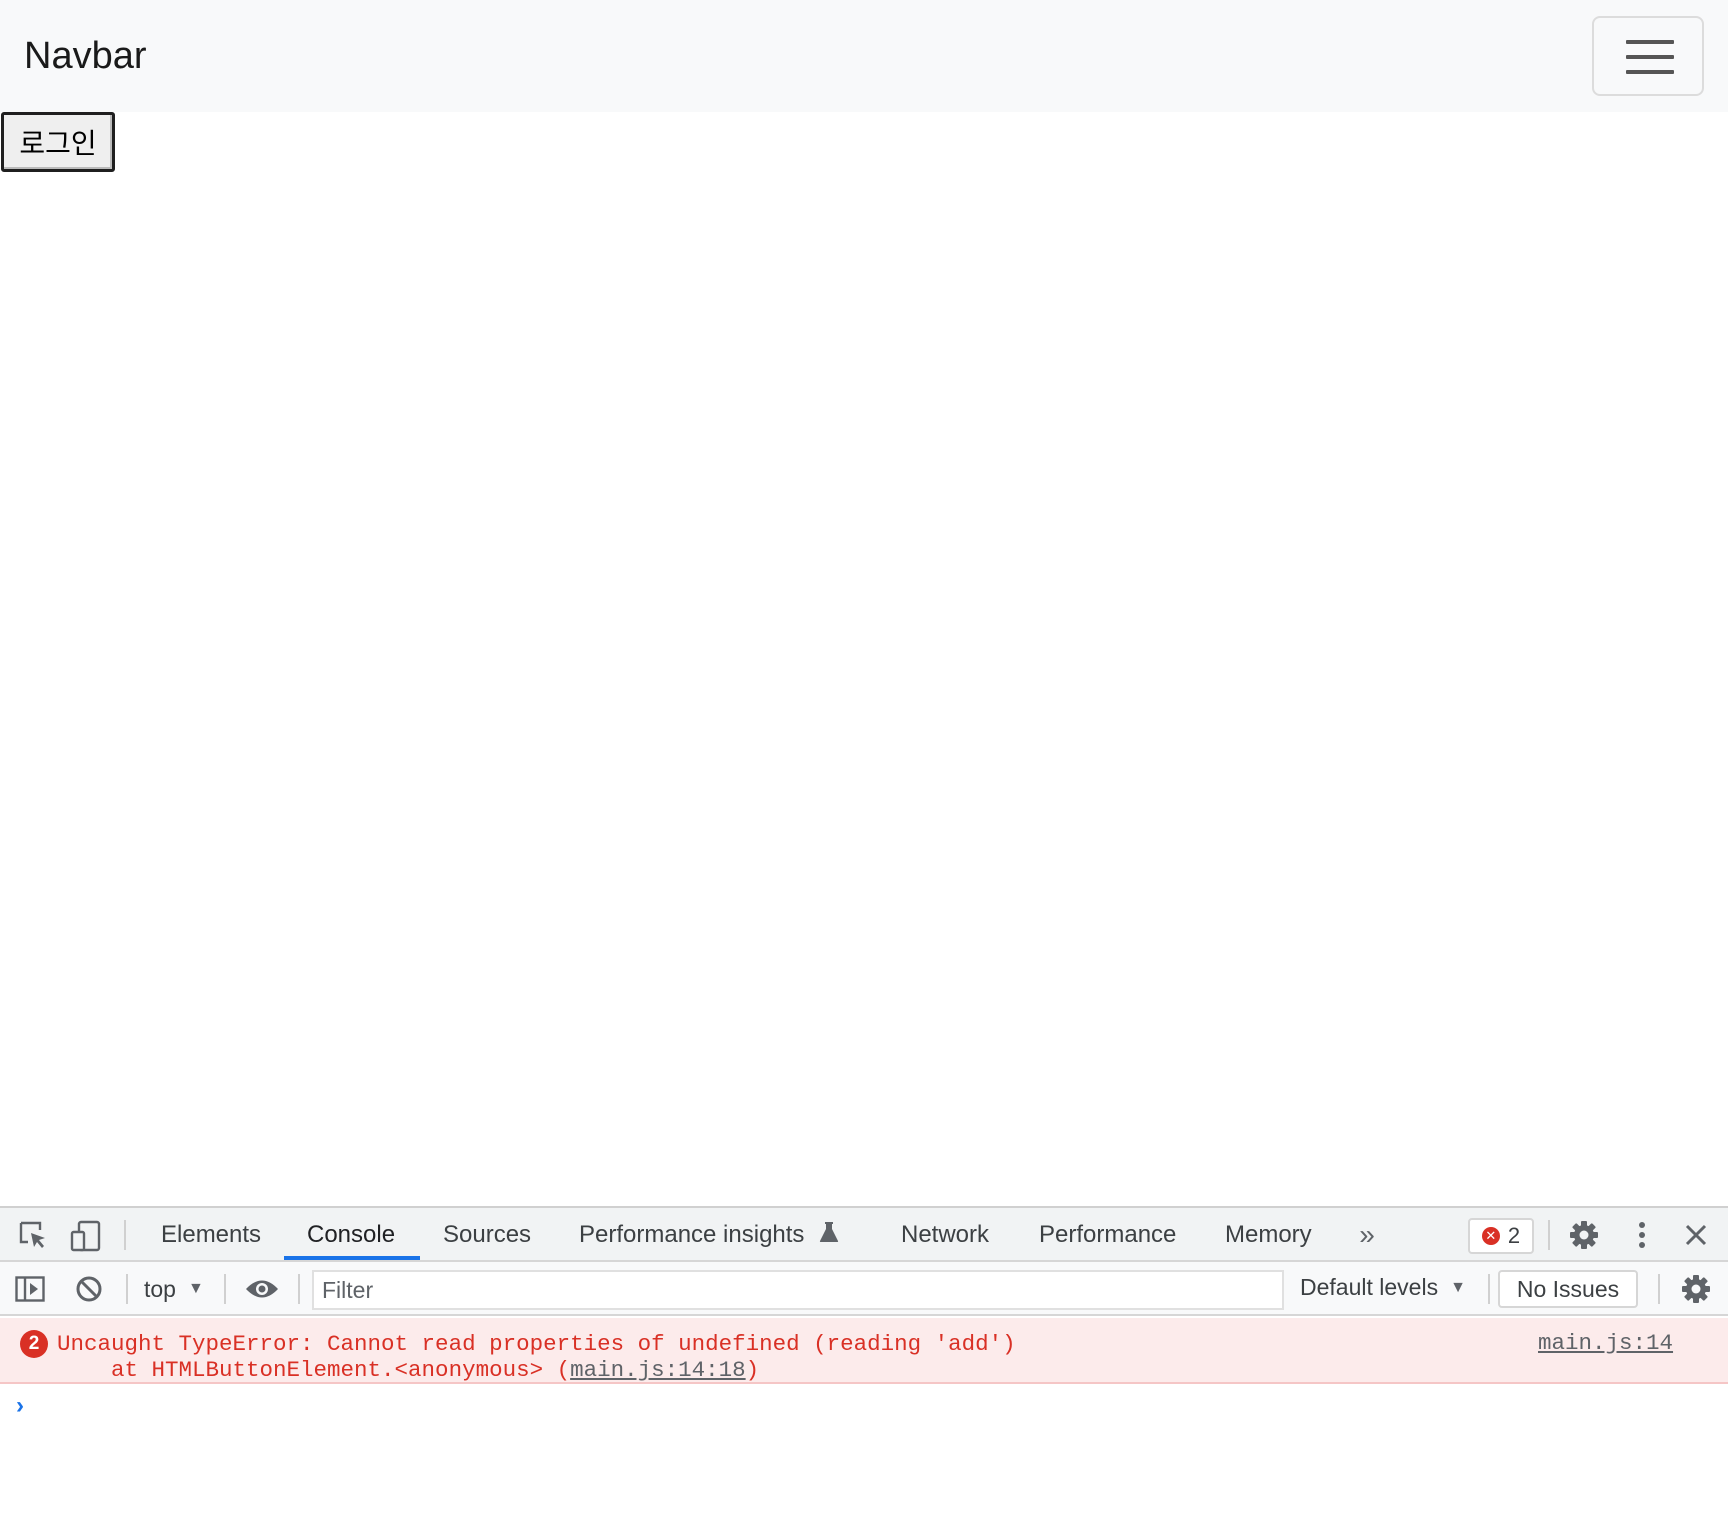 Image resolution: width=1728 pixels, height=1522 pixels. I want to click on tab-network: Network, so click(945, 1234).